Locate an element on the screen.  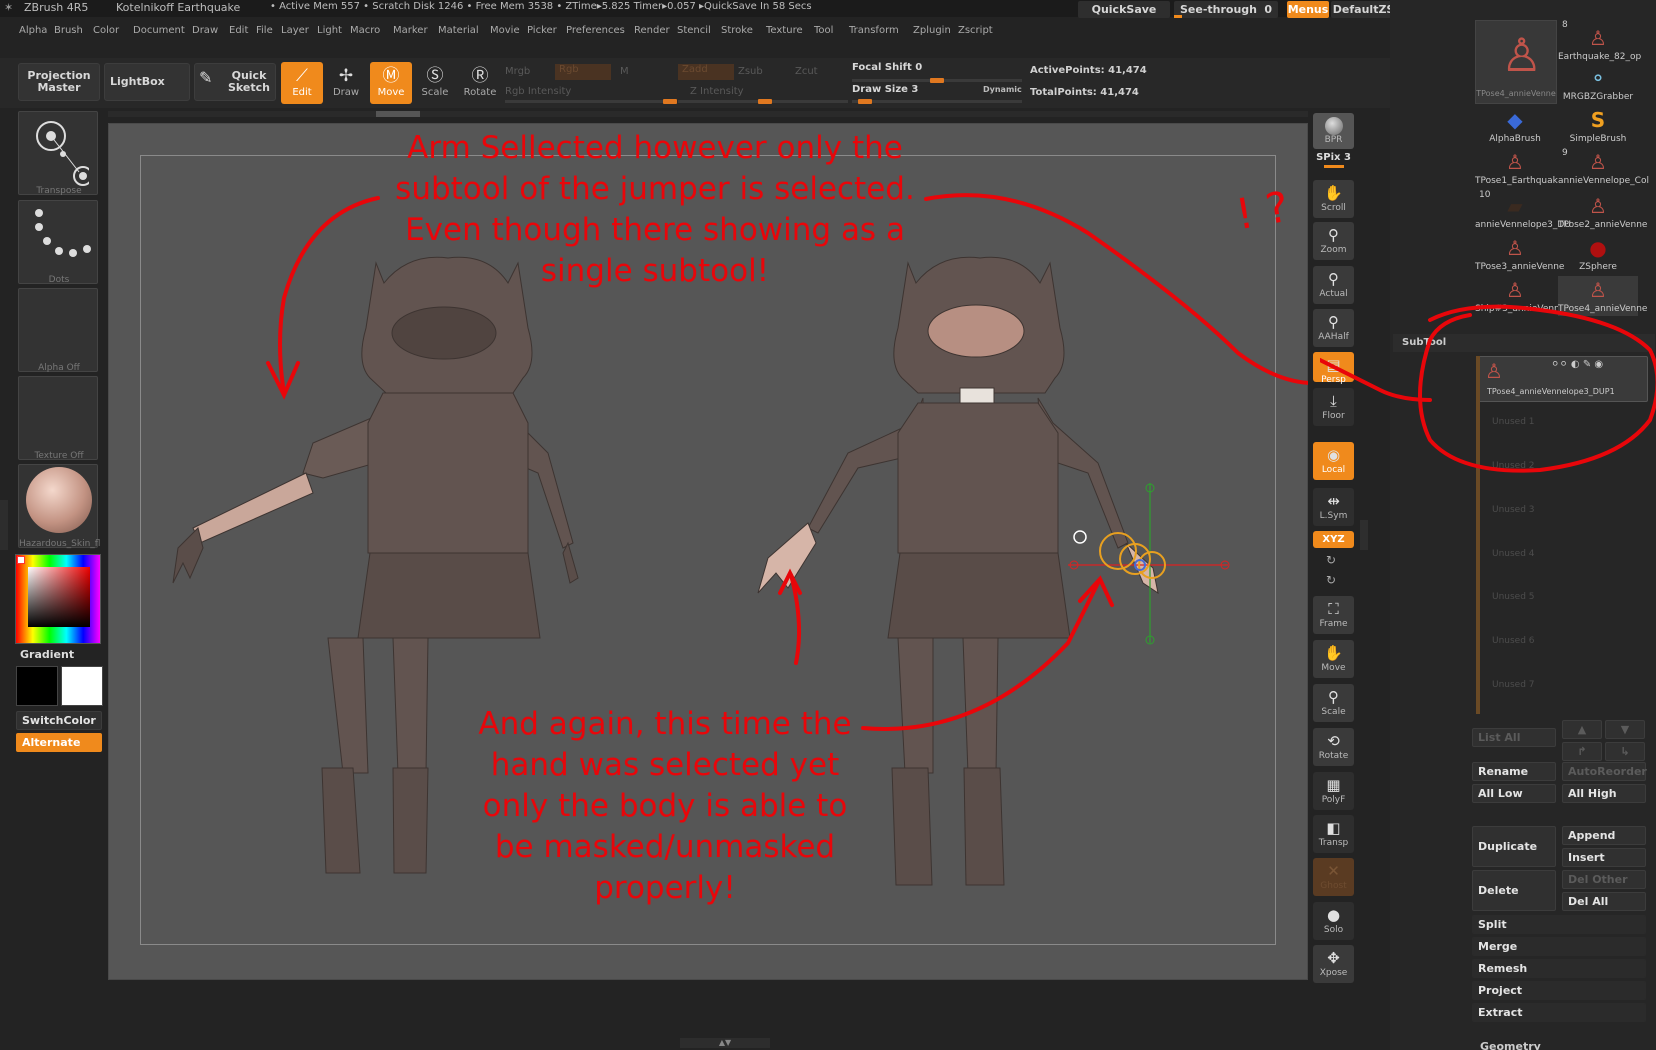
zadd-button: Zadd is located at coordinates (706, 72).